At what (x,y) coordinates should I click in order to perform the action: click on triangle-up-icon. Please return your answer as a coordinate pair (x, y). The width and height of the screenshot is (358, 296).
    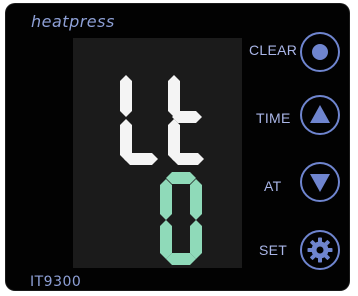
    Looking at the image, I should click on (320, 114).